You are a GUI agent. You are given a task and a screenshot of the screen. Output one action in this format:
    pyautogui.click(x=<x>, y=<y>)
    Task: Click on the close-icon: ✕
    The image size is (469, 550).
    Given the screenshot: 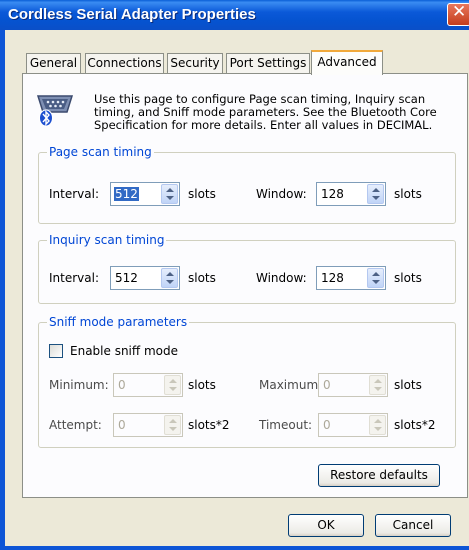 What is the action you would take?
    pyautogui.click(x=459, y=12)
    